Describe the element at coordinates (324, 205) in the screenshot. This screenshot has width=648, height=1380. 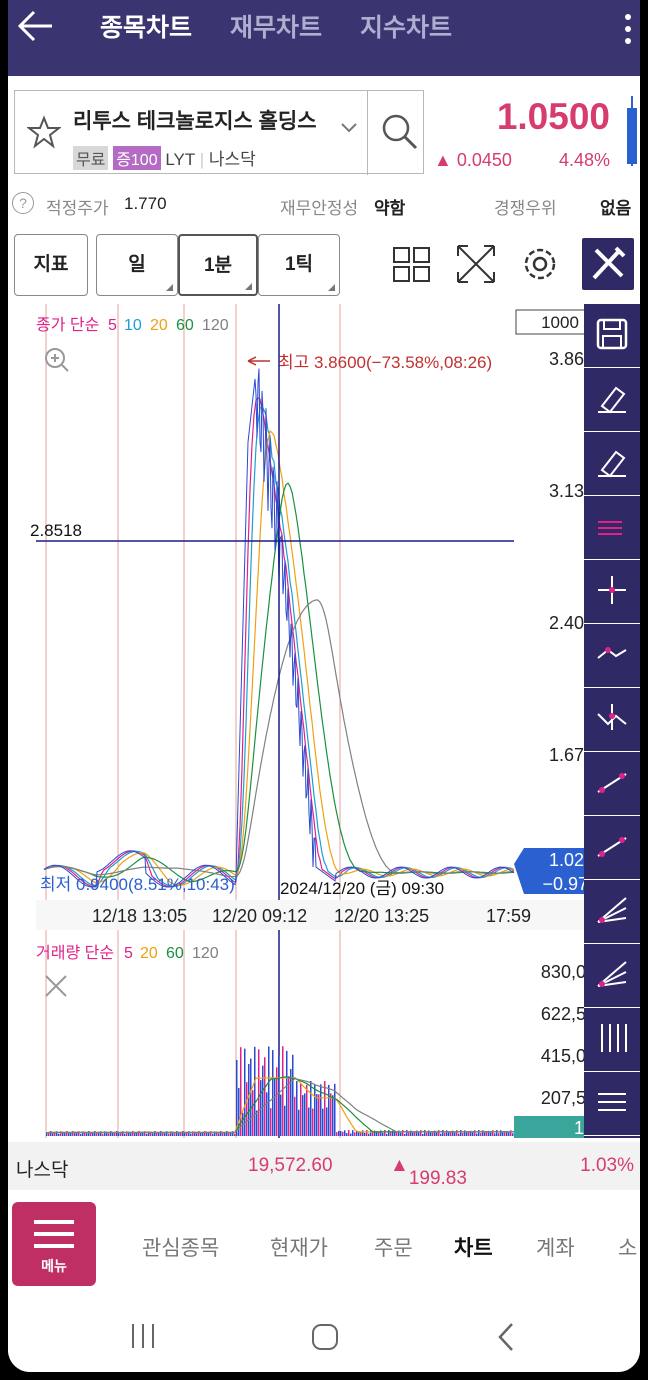
I see `info-bar: ? 적정주가 1.770 재무안정성 약함 경쟁우위 없음` at that location.